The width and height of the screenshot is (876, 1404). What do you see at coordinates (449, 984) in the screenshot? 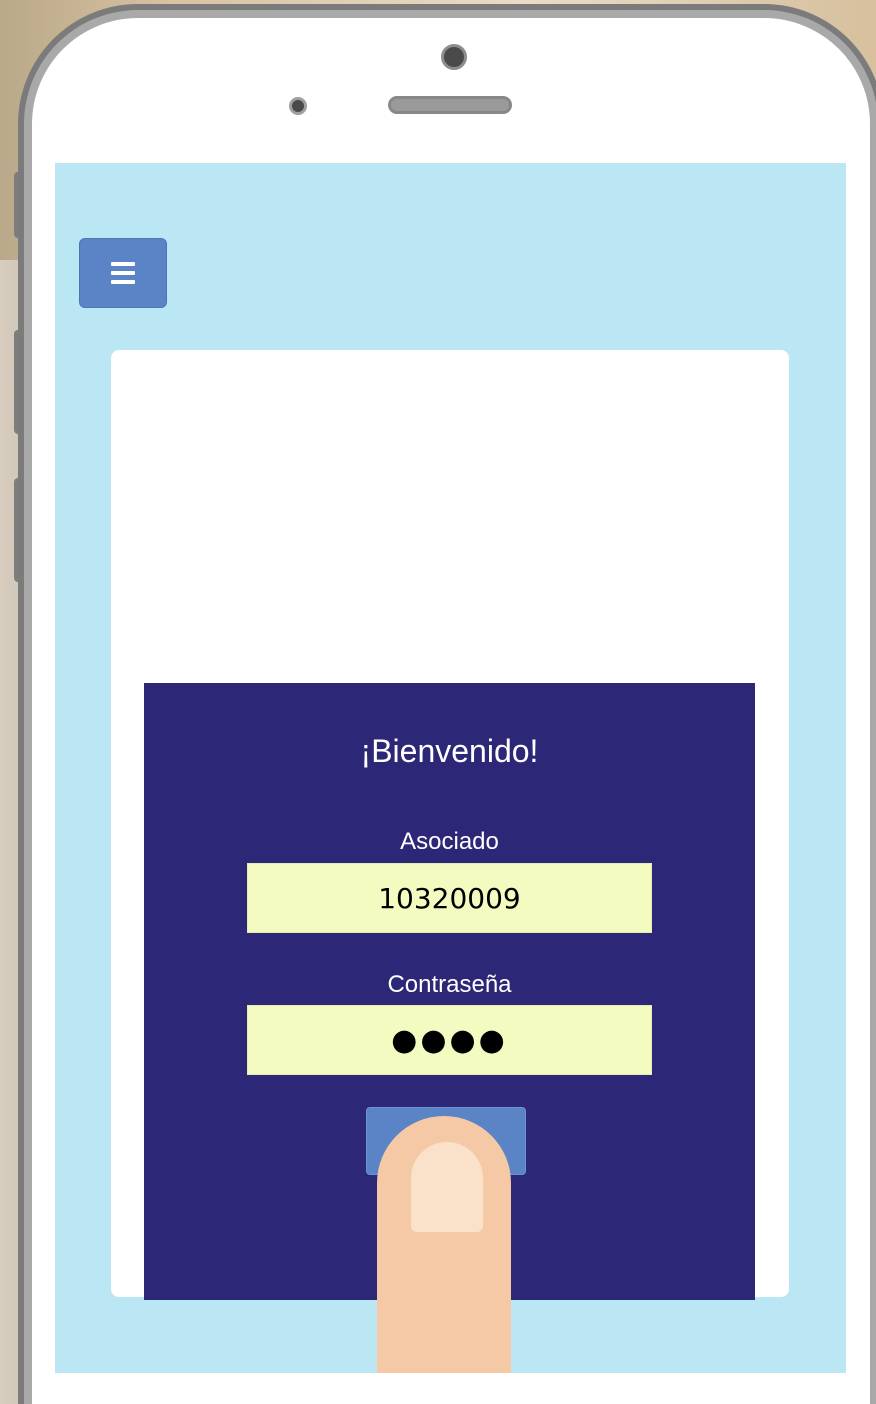
I see `password-label: Contraseña` at bounding box center [449, 984].